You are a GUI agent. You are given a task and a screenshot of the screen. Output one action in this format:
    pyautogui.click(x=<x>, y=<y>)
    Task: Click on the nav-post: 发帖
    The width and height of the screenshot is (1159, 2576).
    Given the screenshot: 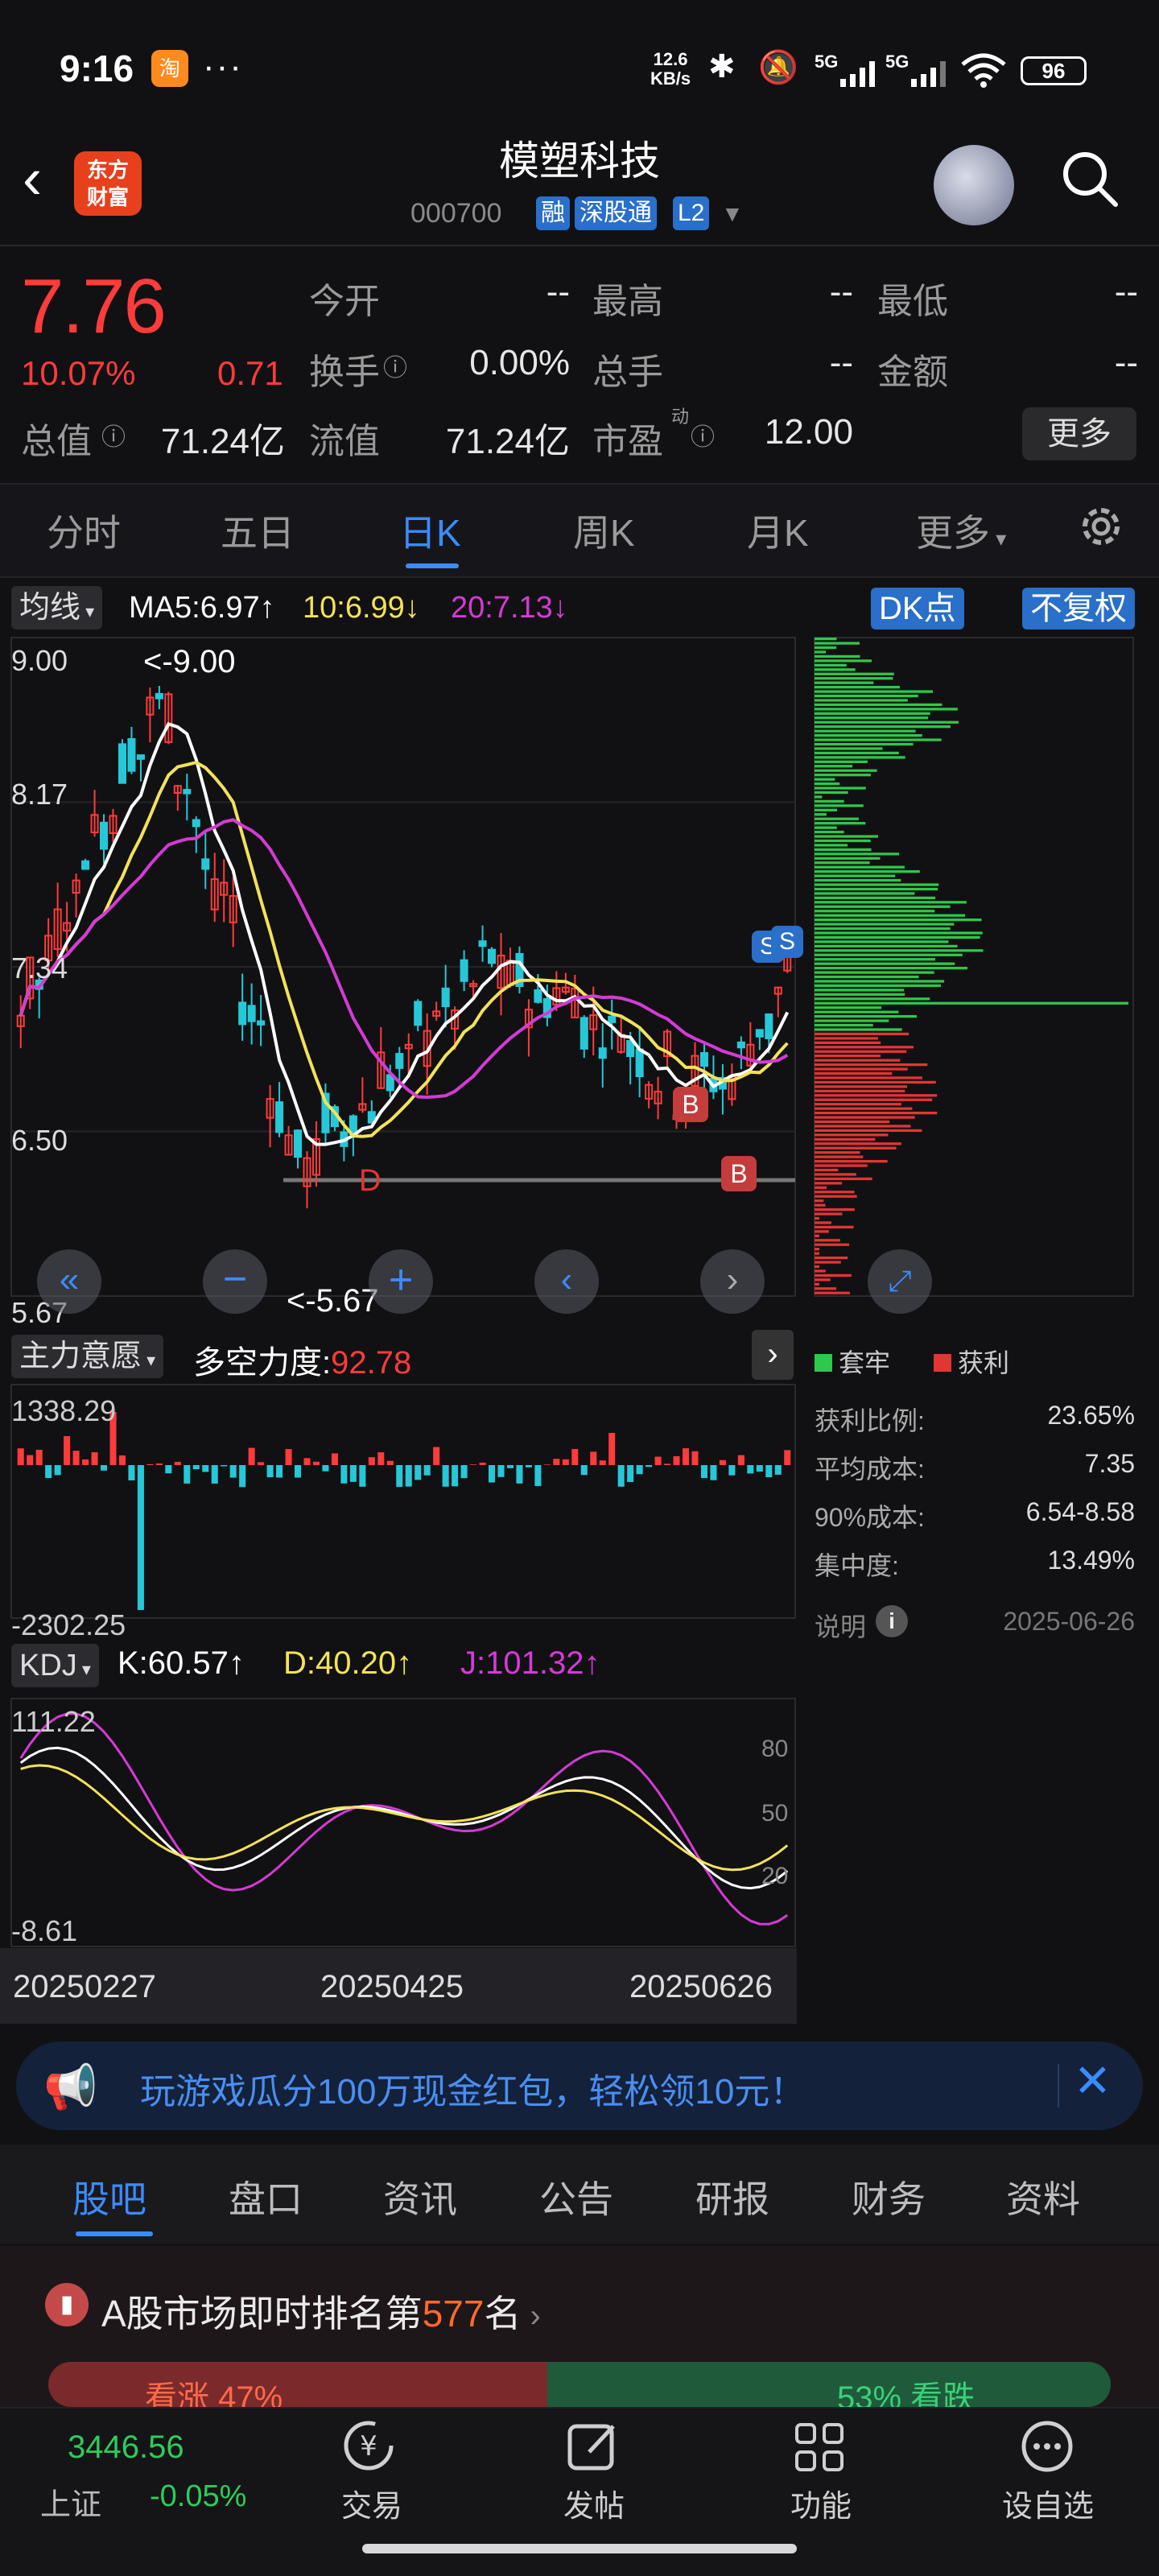 What is the action you would take?
    pyautogui.click(x=594, y=2503)
    